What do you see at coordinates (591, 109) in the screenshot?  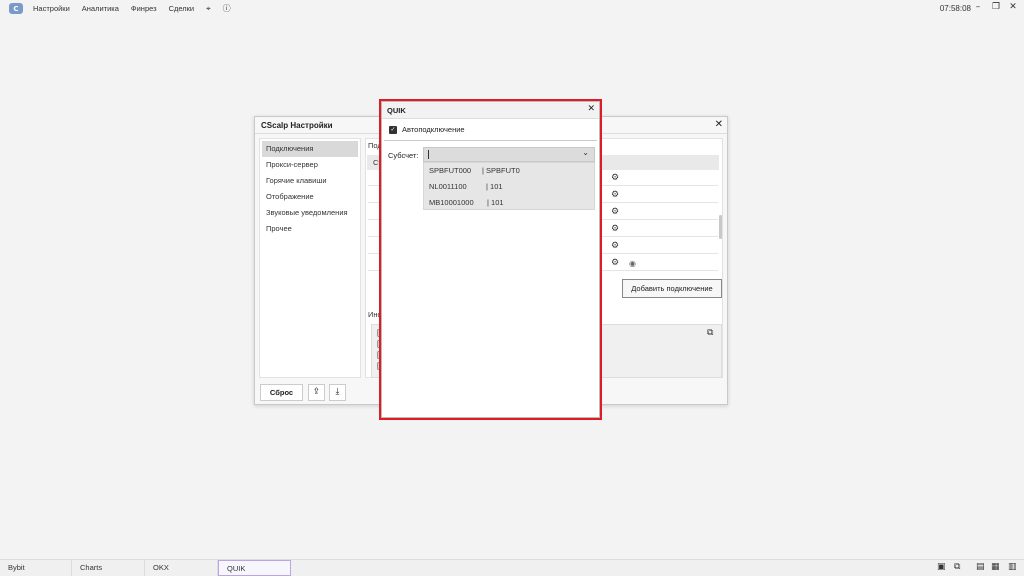 I see `quik-close-icon: ✕` at bounding box center [591, 109].